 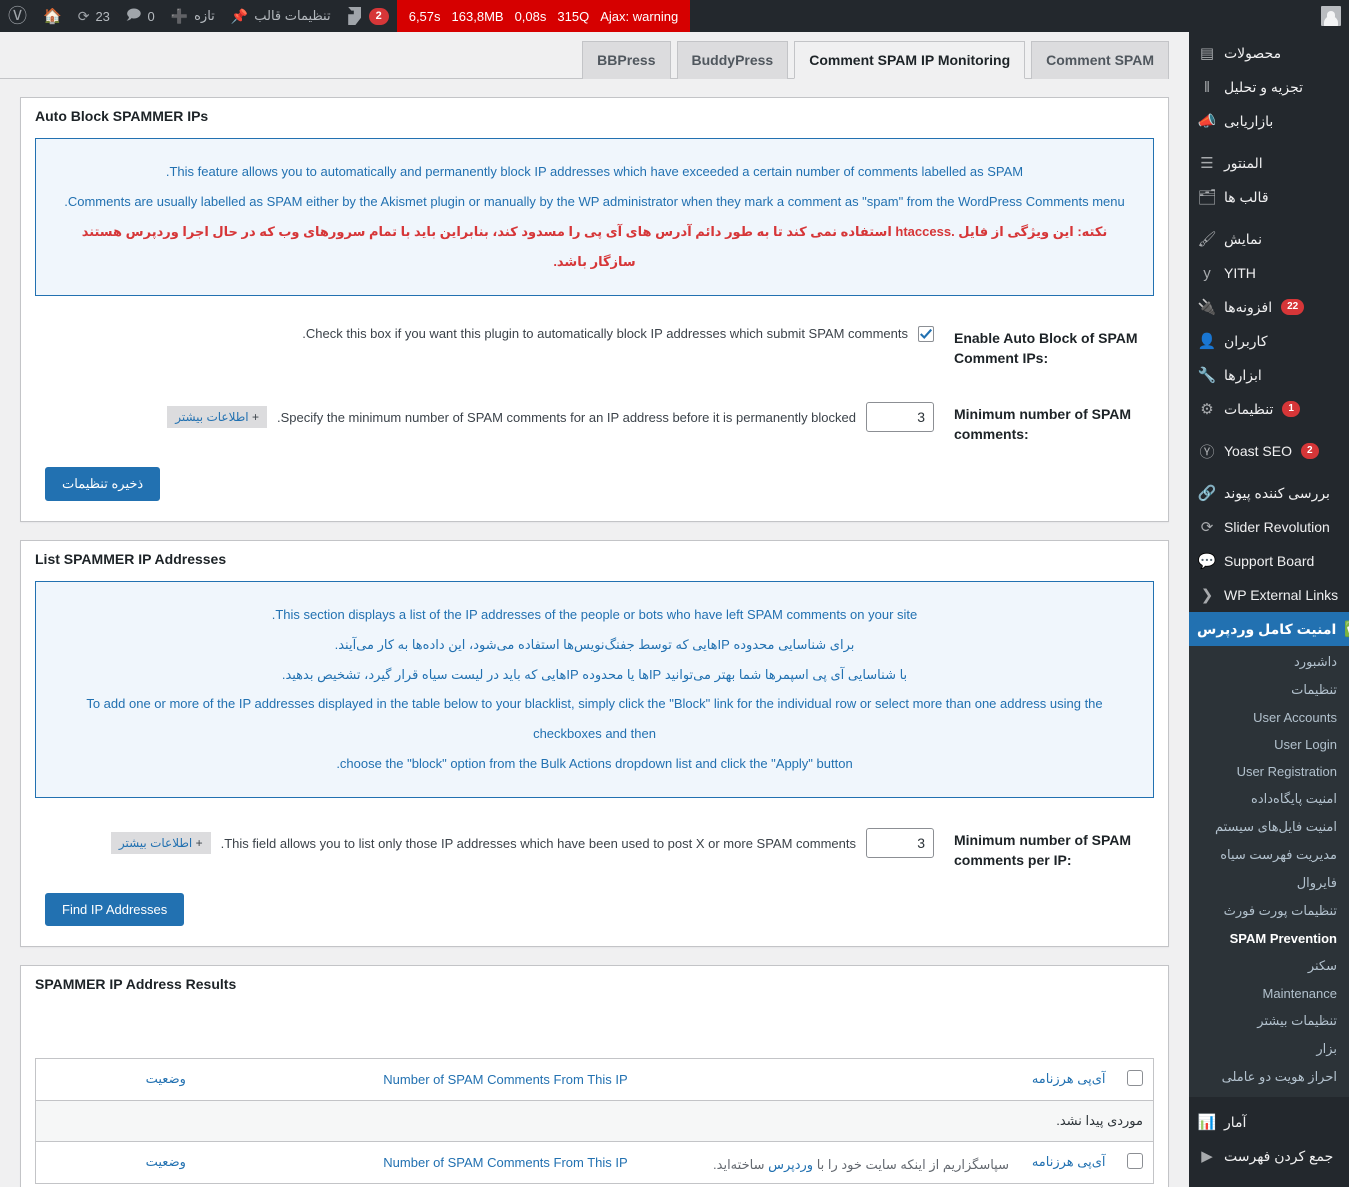 I want to click on sidebar-submenu-item-10: SPAM Prevention, so click(x=1269, y=938).